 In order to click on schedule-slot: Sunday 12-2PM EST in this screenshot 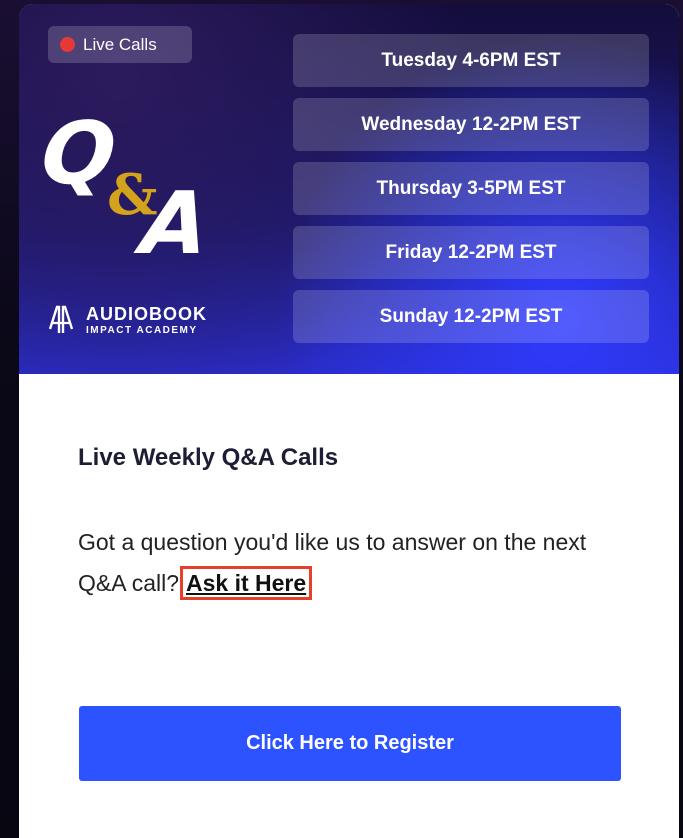, I will do `click(471, 316)`.